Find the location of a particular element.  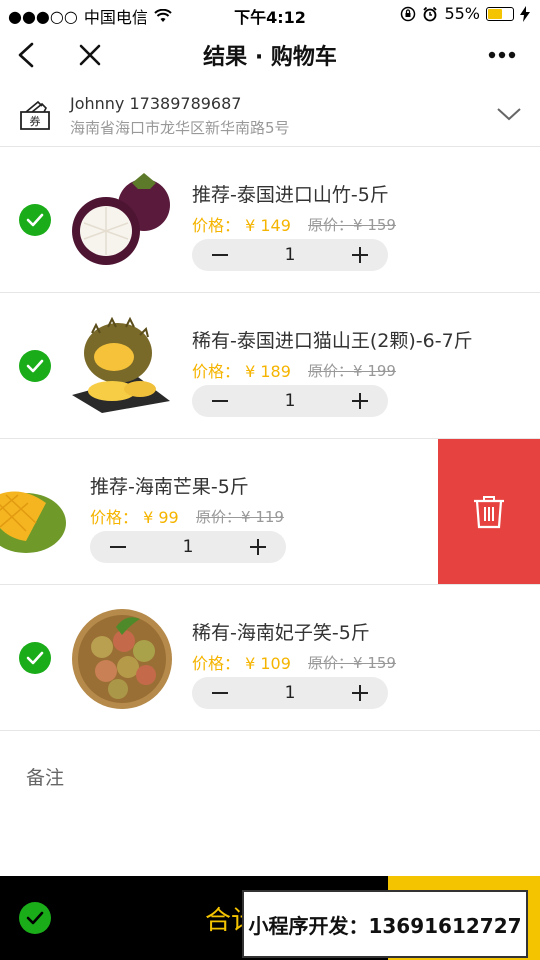

alarm-icon is located at coordinates (430, 13).